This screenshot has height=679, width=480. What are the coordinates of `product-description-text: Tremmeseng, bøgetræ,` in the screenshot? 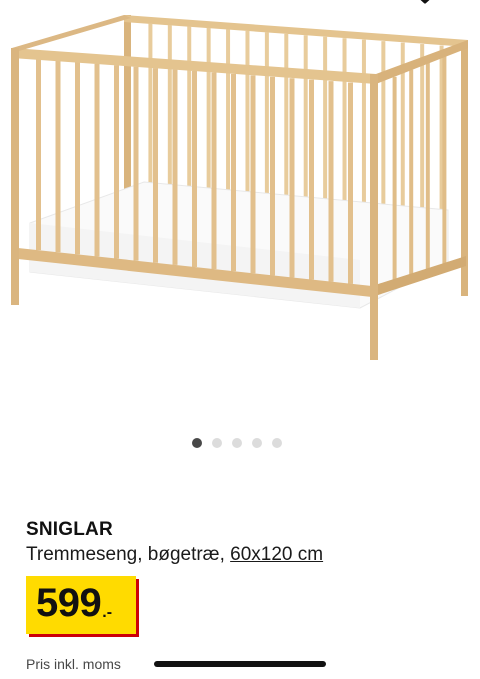 It's located at (128, 554).